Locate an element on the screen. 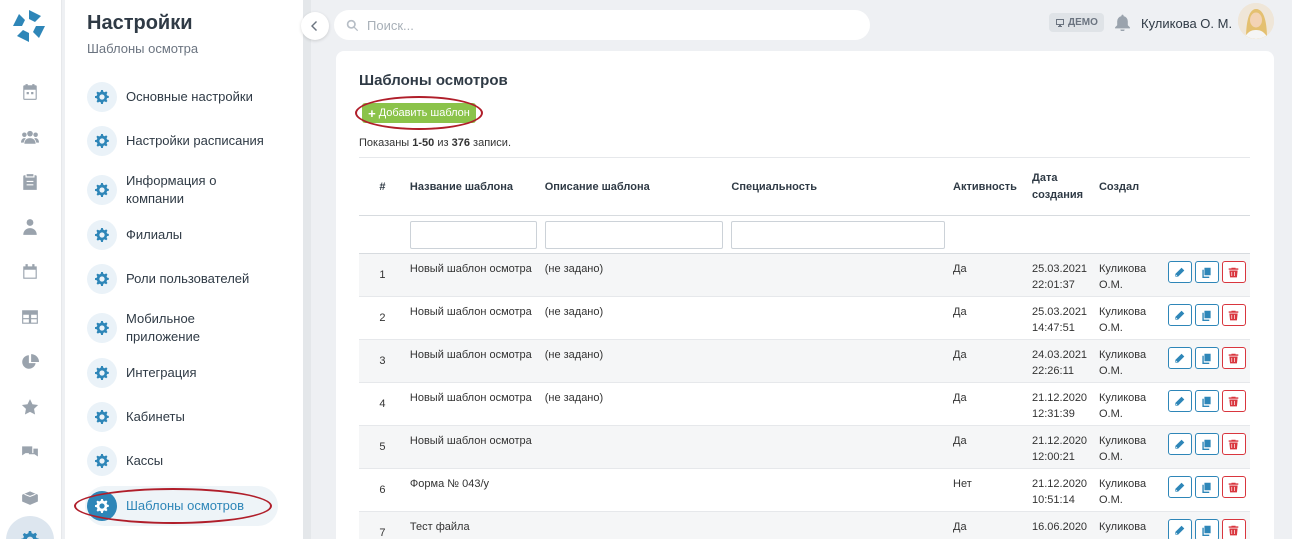  collapse-sidebar-button is located at coordinates (315, 26).